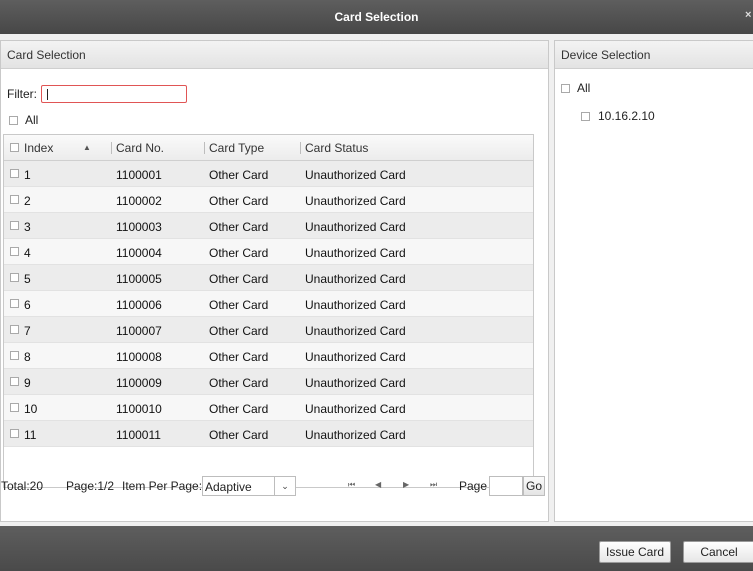 Image resolution: width=753 pixels, height=571 pixels. Describe the element at coordinates (351, 485) in the screenshot. I see `first-page-icon: ⏮` at that location.